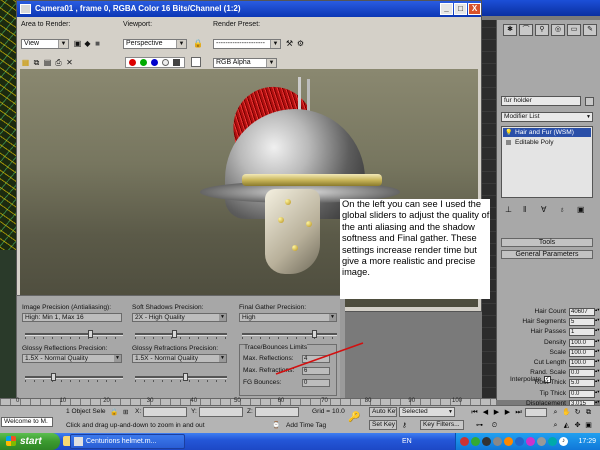 The width and height of the screenshot is (600, 450). Describe the element at coordinates (543, 209) in the screenshot. I see `make-unique-icon: ∀` at that location.